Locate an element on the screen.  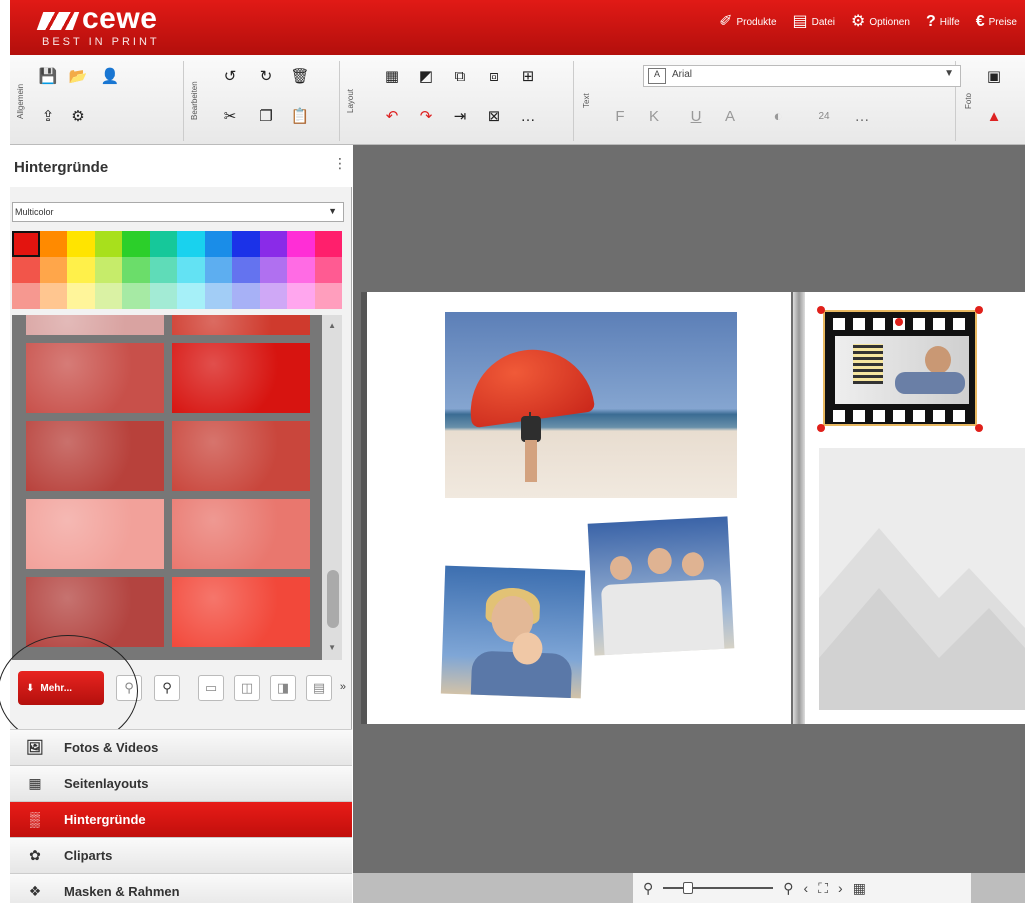
scroll-up-icon: ▲ is located at coordinates (332, 325).